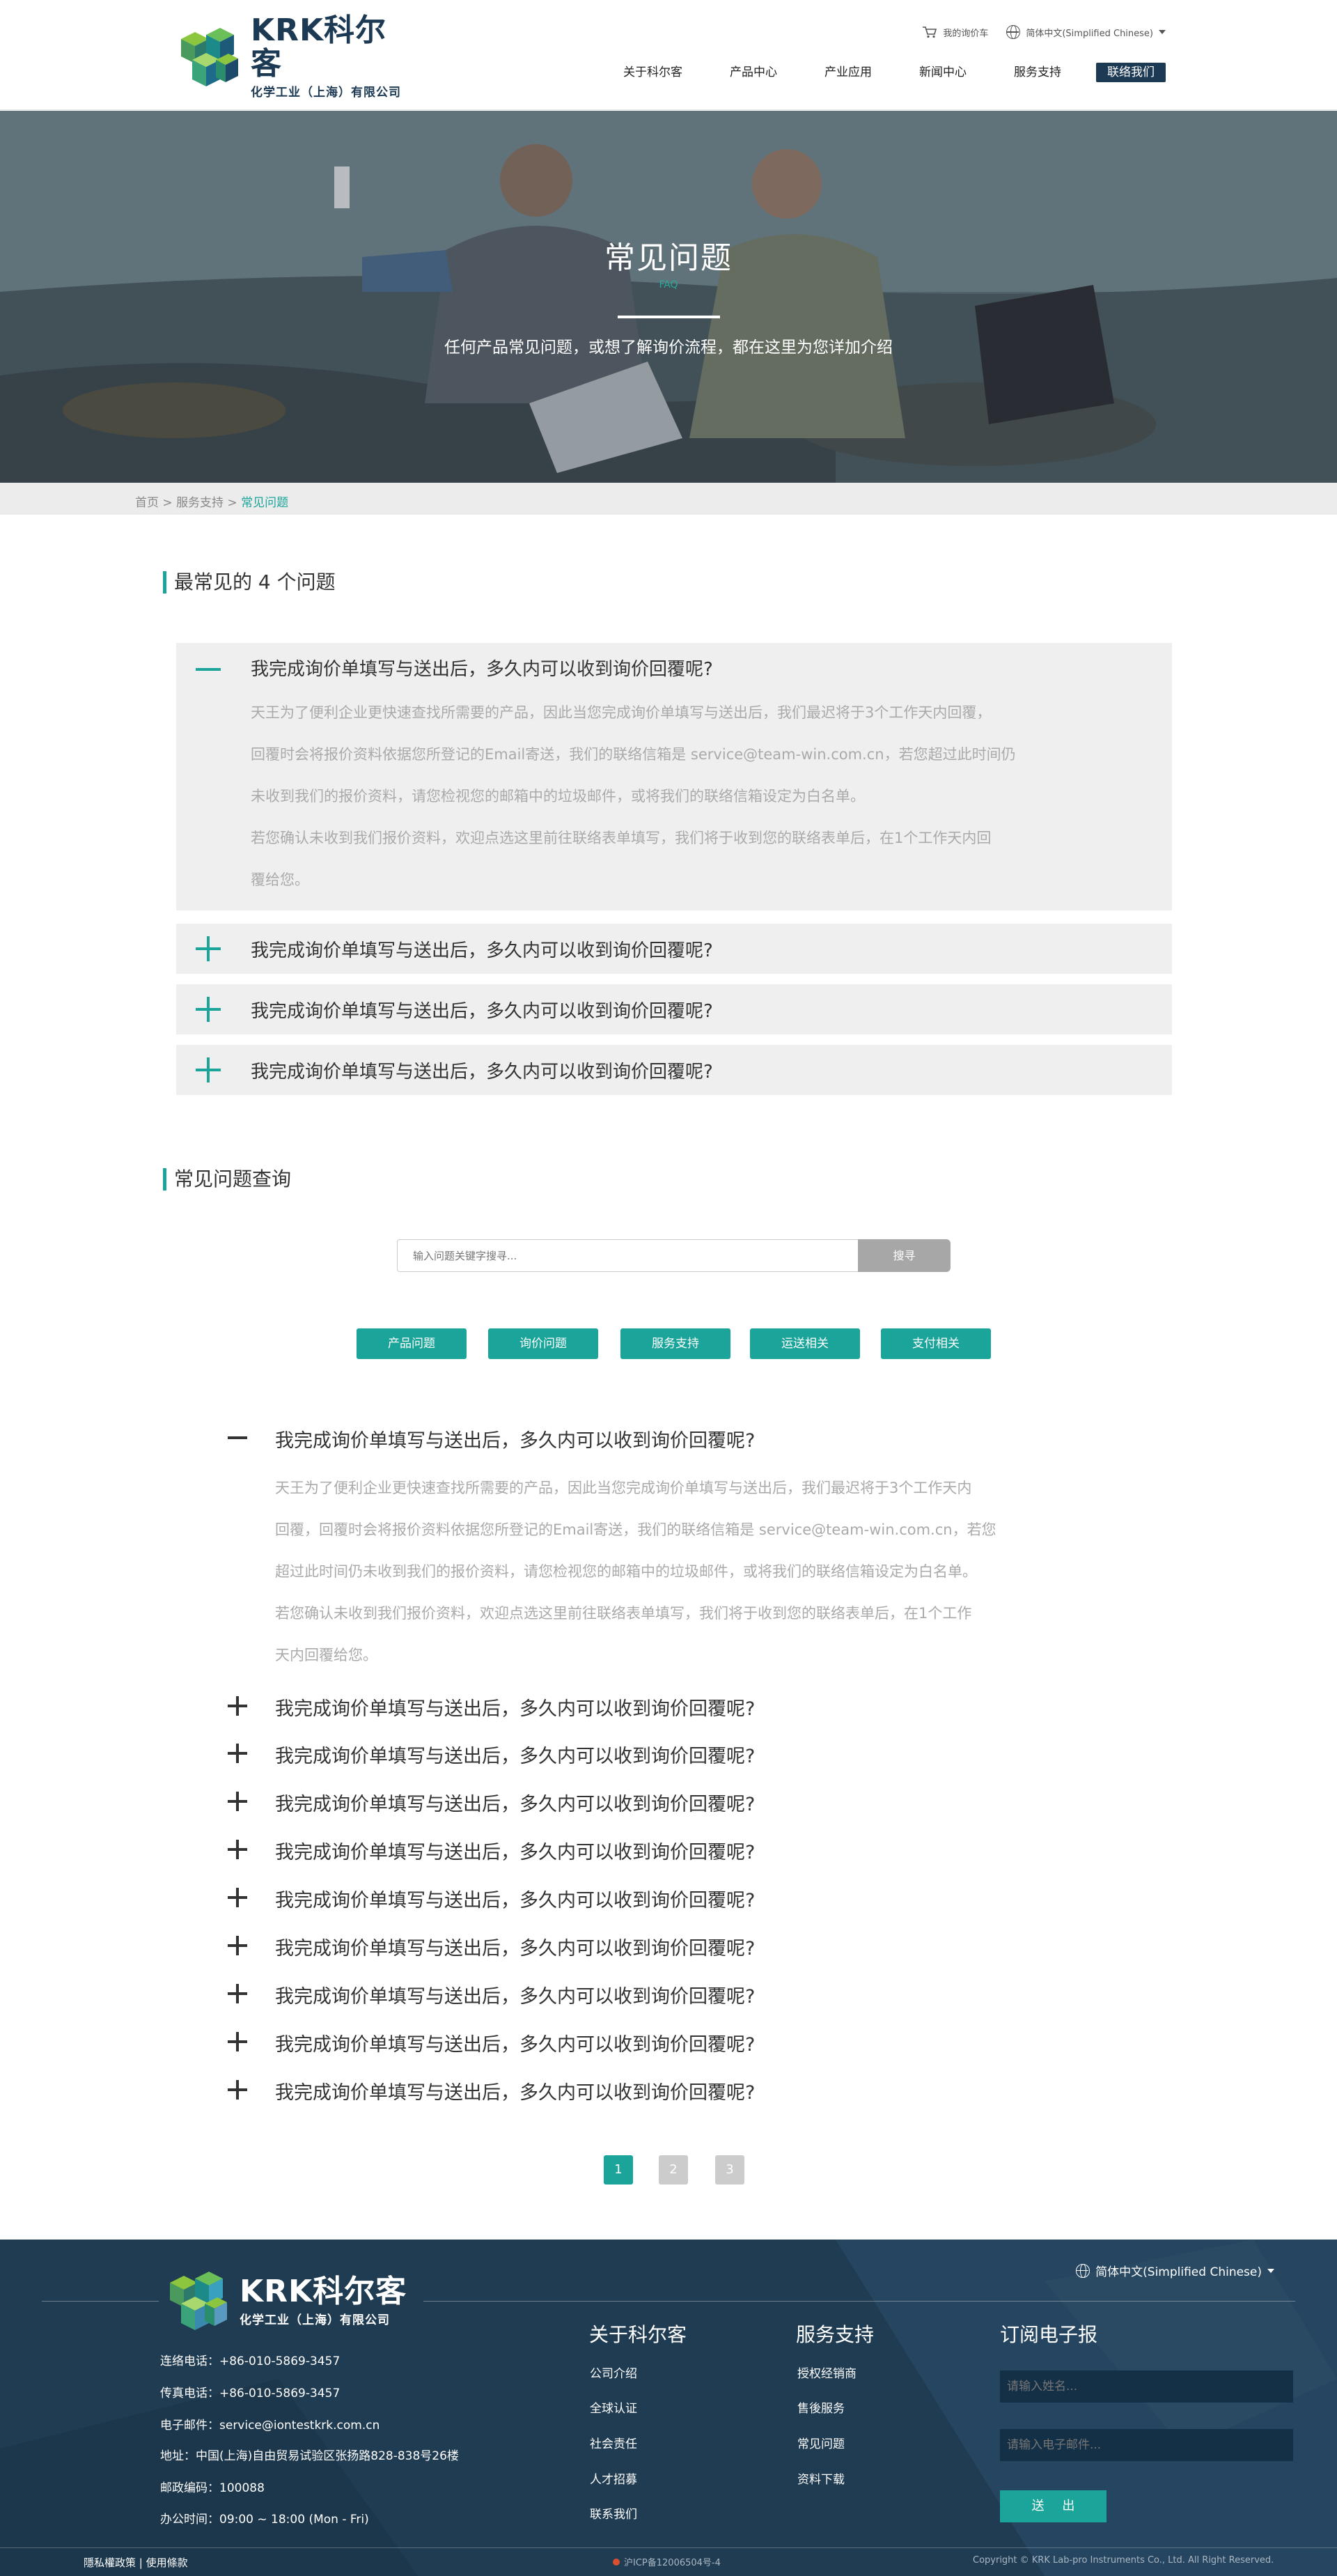 The height and width of the screenshot is (2576, 1337). I want to click on language-selector: 简体中文(Simplified Chinese), so click(1086, 32).